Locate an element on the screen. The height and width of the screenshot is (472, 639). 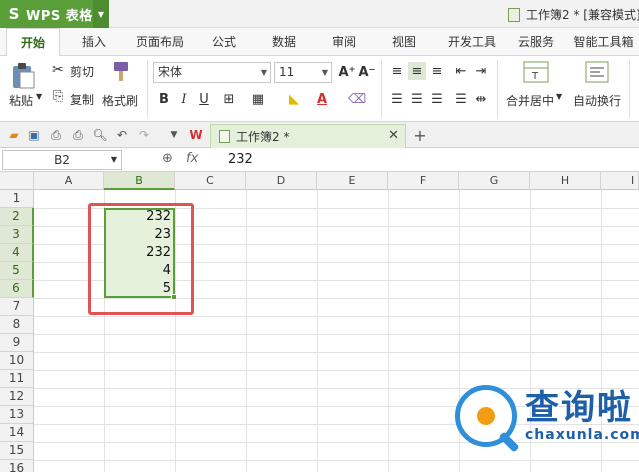
row-header: 12 is located at coordinates (17, 397).